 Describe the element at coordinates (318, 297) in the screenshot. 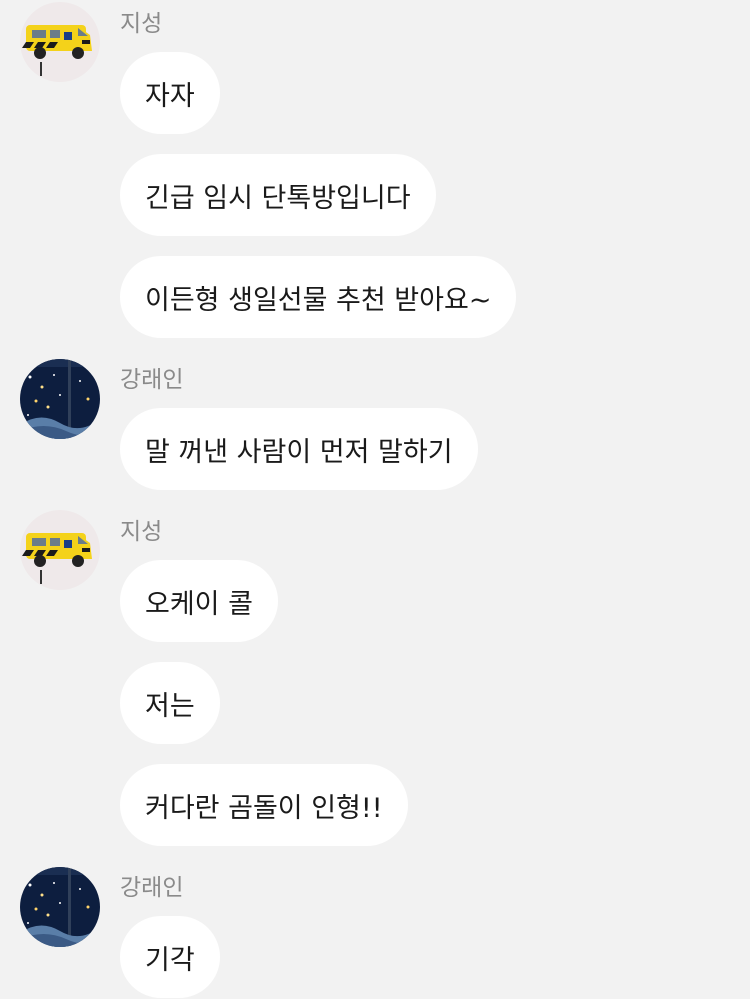

I see `message-bubble: 이든형 생일선물 추천 받아요~` at that location.